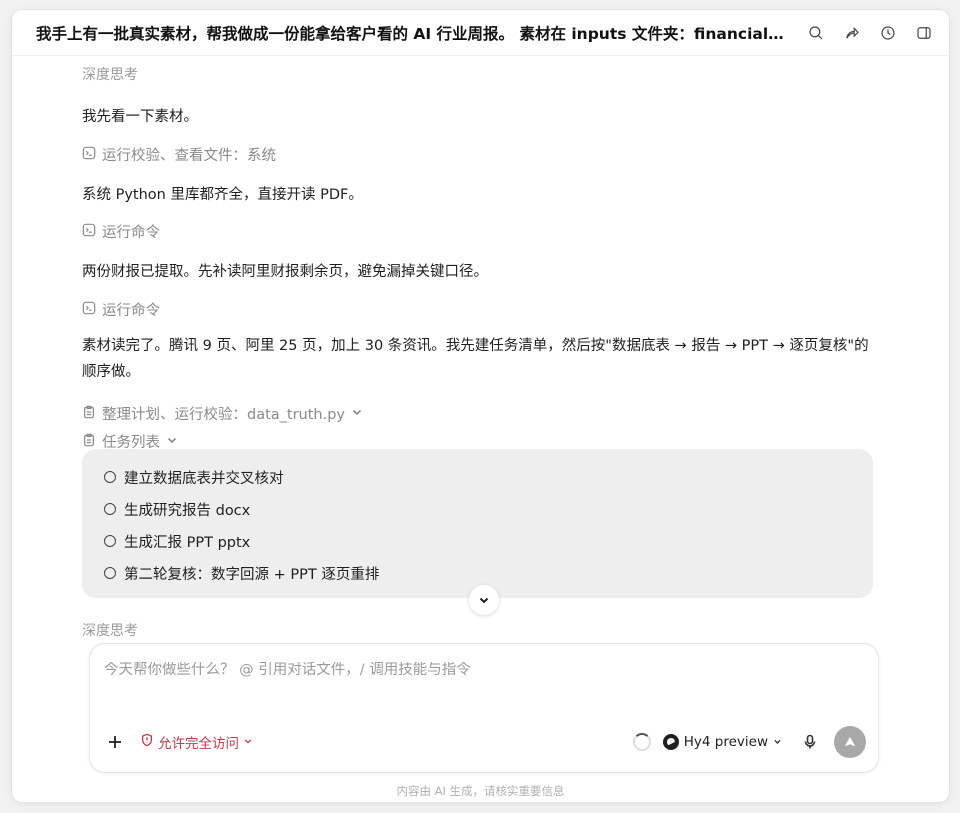 This screenshot has height=813, width=960. I want to click on access-permission-dropdown: 允许完全访问, so click(196, 742).